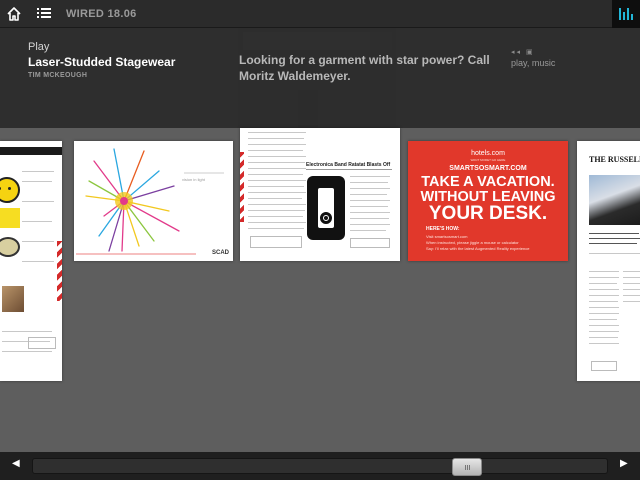 The width and height of the screenshot is (640, 480). What do you see at coordinates (220, 253) in the screenshot?
I see `artwork-logo: SCAD` at bounding box center [220, 253].